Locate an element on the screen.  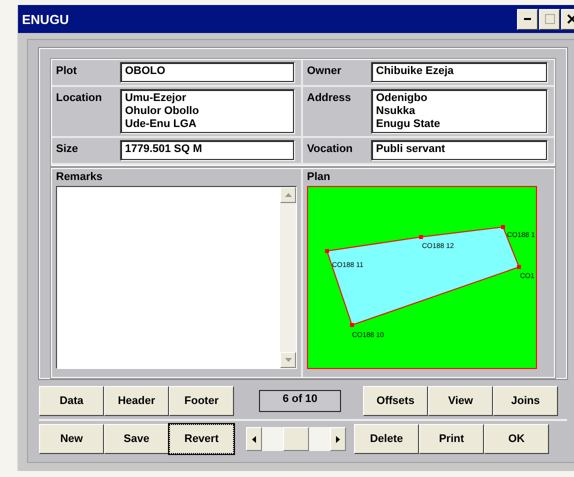
toolbar-button: Delete is located at coordinates (386, 439).